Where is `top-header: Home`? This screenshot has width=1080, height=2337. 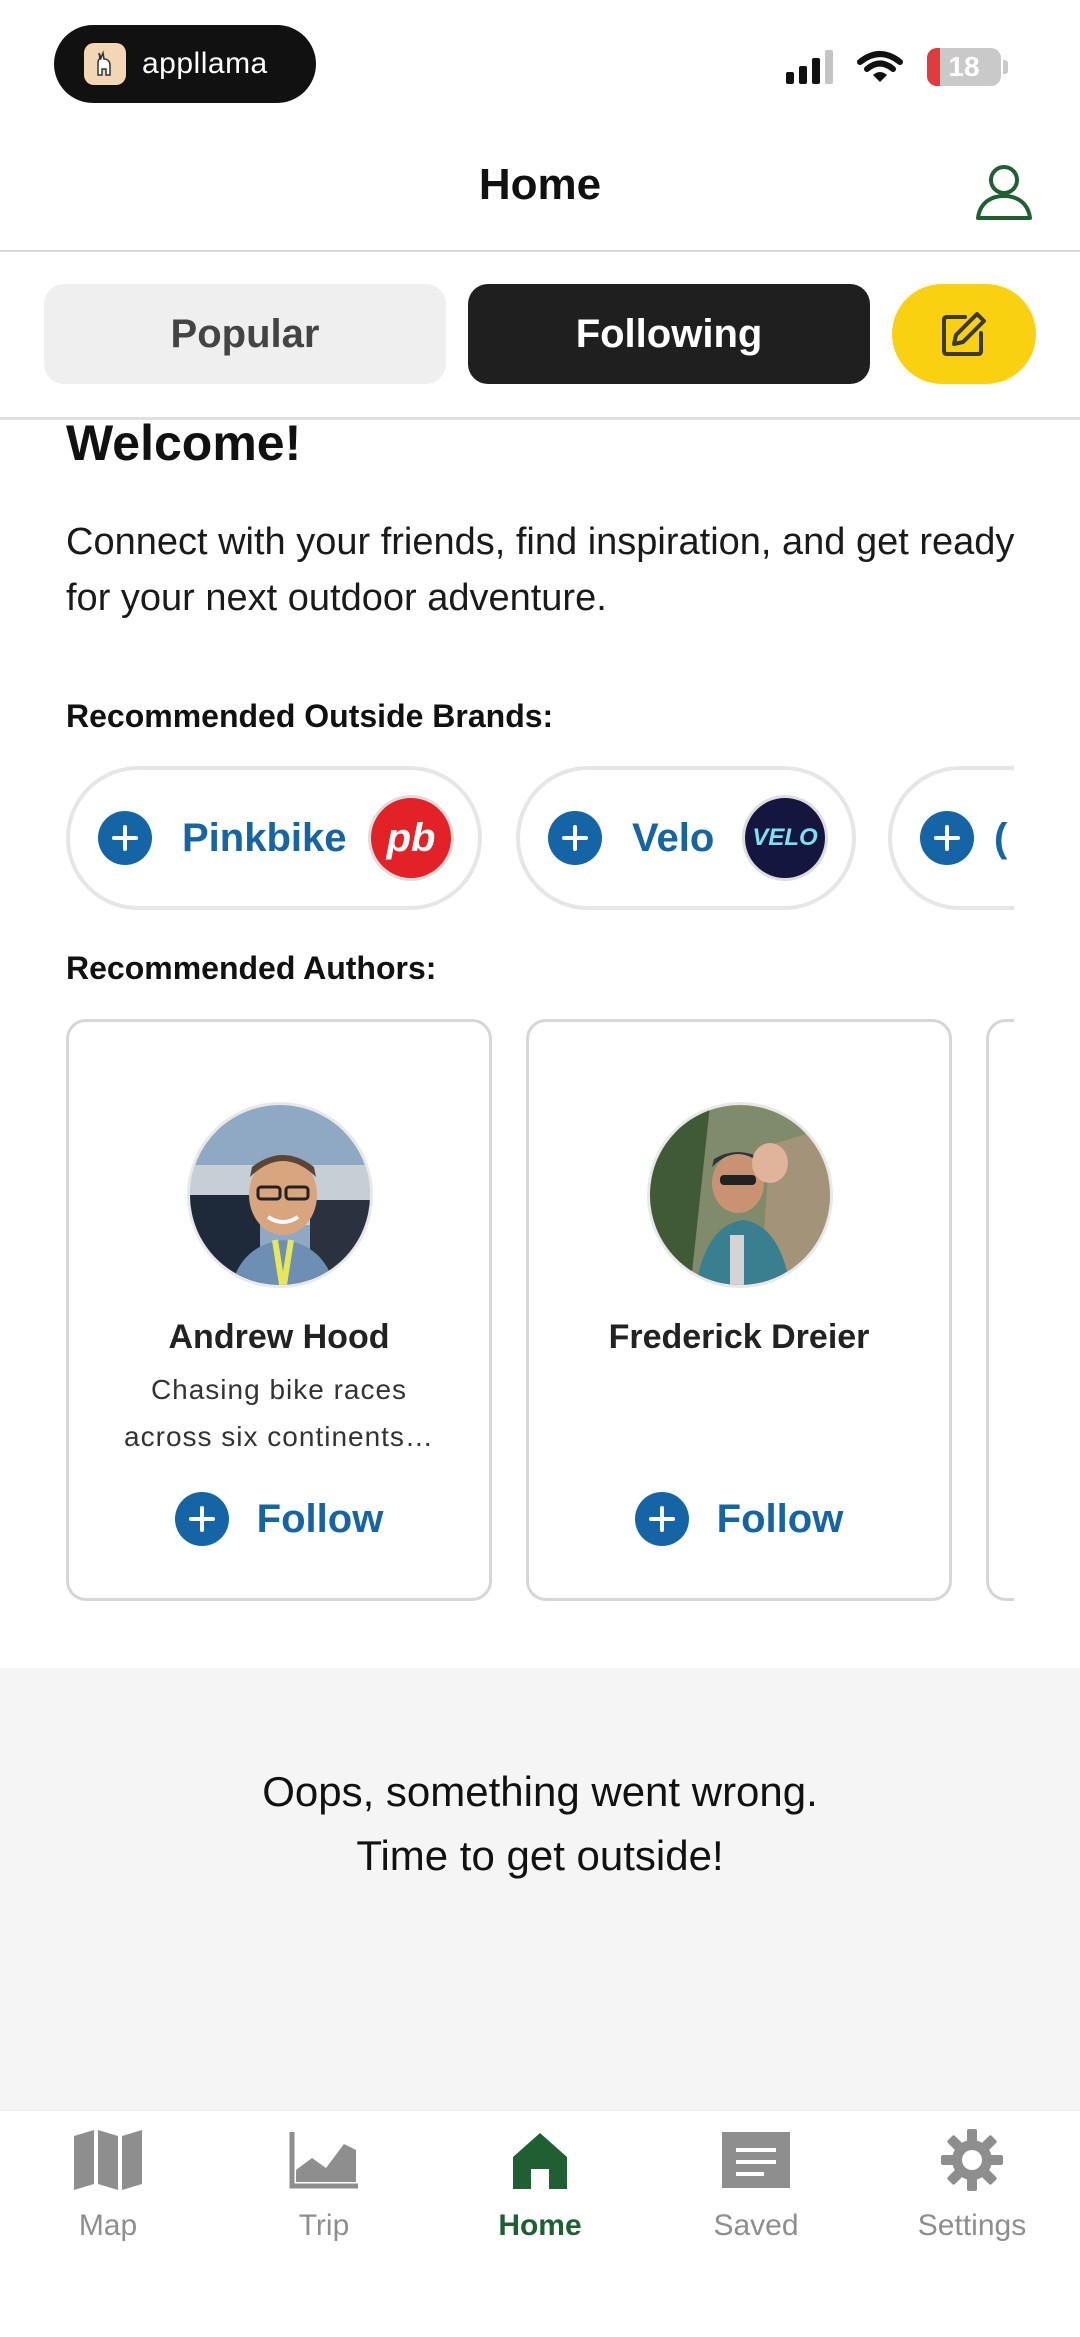 top-header: Home is located at coordinates (540, 191).